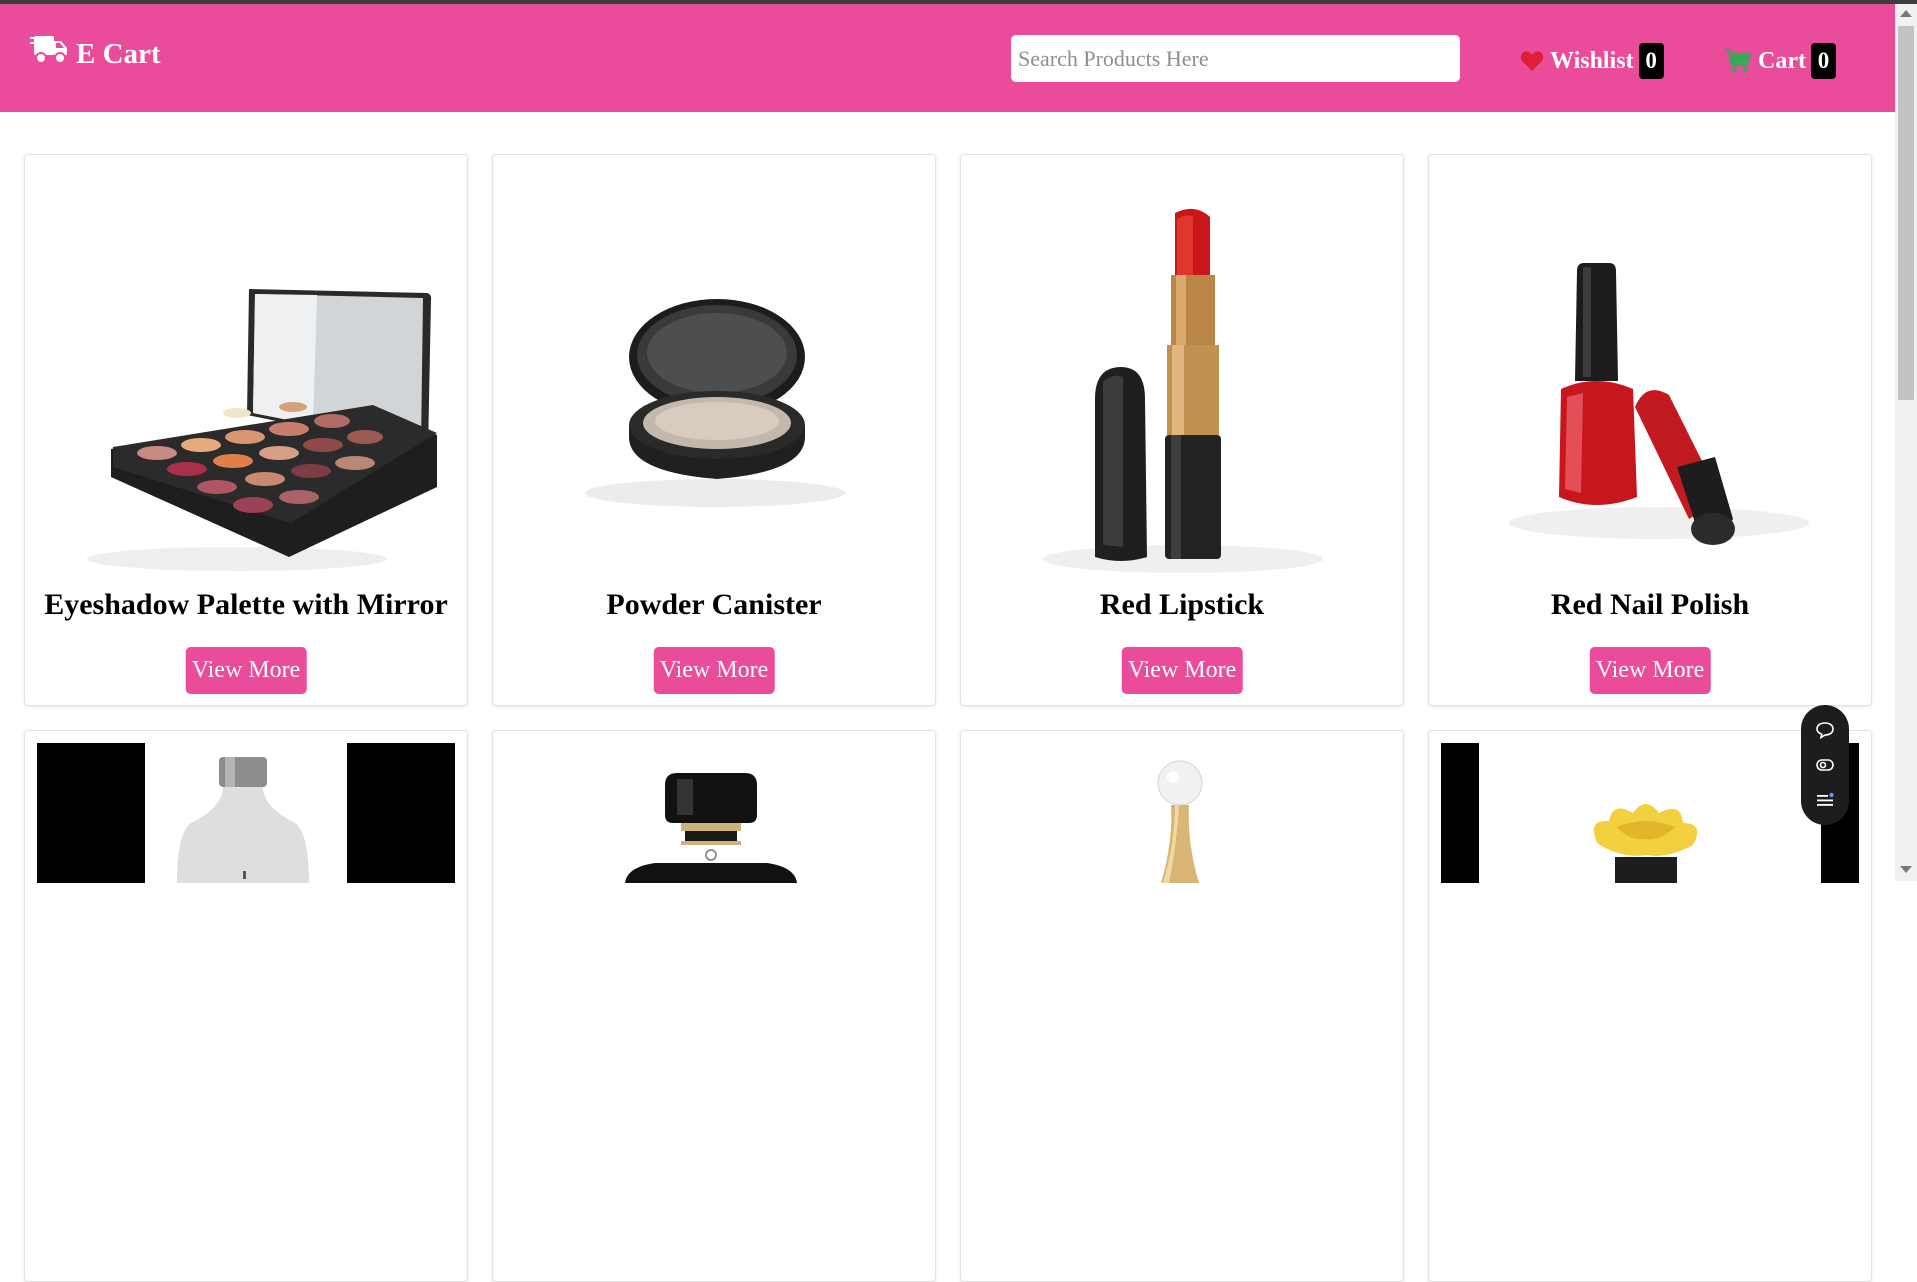 The image size is (1917, 1282). I want to click on product-card: Powder Canister View More, so click(714, 430).